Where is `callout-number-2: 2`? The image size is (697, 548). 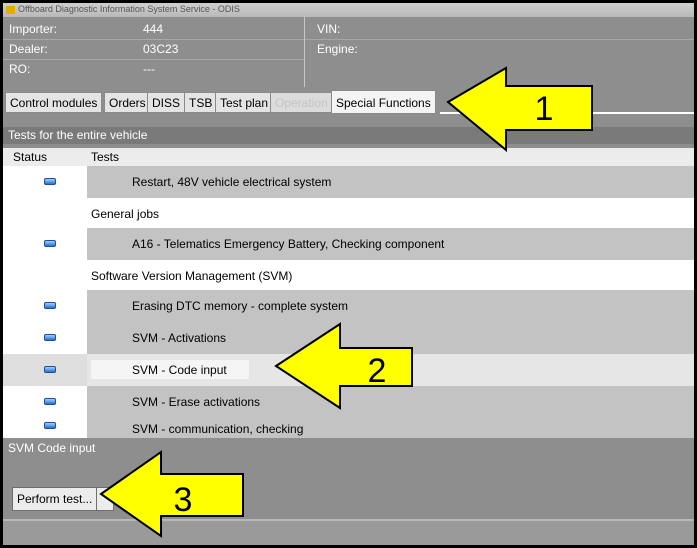 callout-number-2: 2 is located at coordinates (377, 371).